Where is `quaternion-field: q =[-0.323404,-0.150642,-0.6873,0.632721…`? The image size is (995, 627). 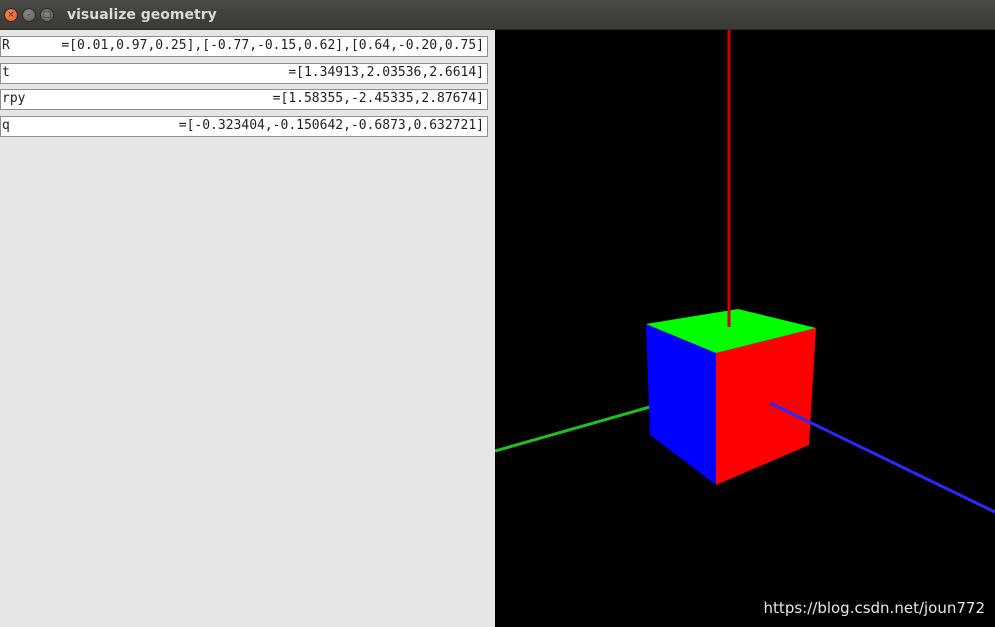 quaternion-field: q =[-0.323404,-0.150642,-0.6873,0.632721… is located at coordinates (244, 126).